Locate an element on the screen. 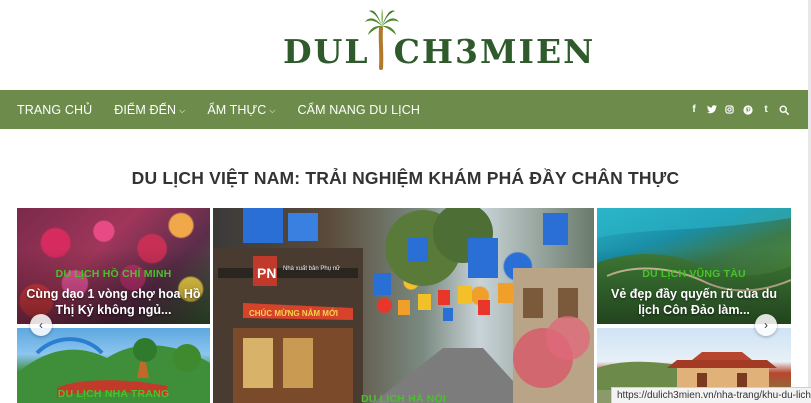  pinterest-icon is located at coordinates (748, 109).